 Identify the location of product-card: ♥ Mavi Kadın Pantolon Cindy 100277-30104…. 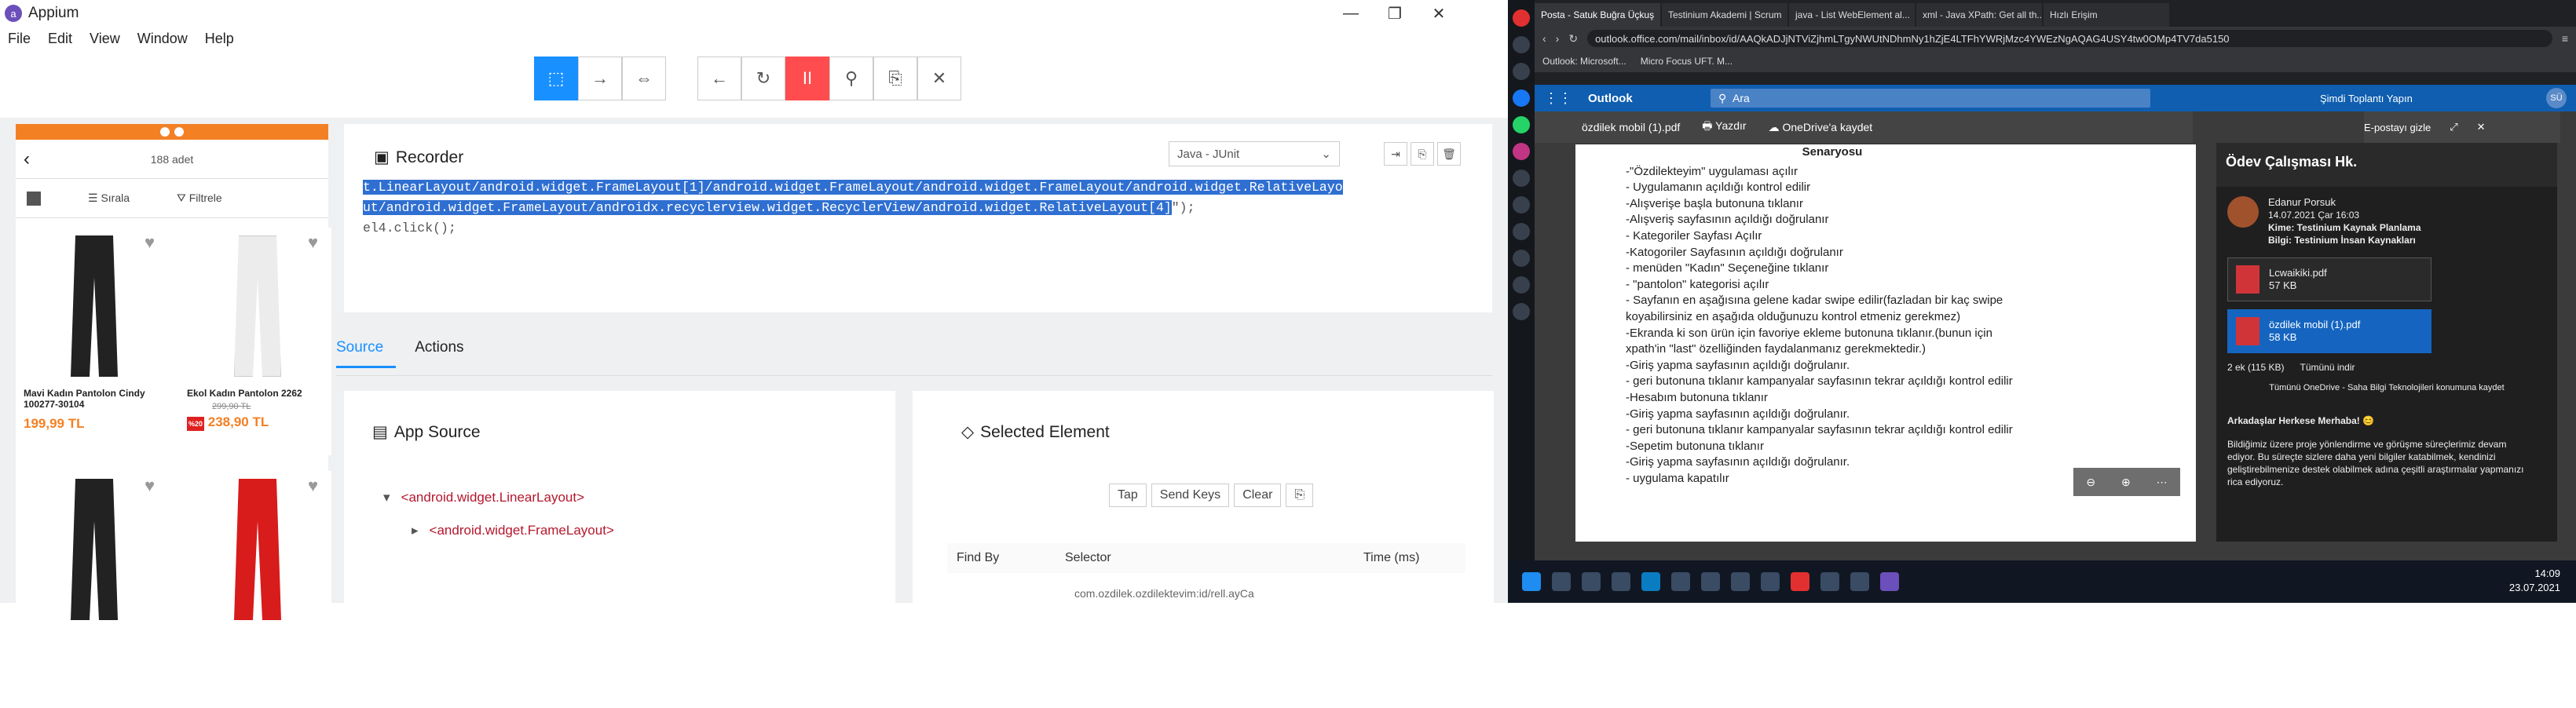
(94, 342).